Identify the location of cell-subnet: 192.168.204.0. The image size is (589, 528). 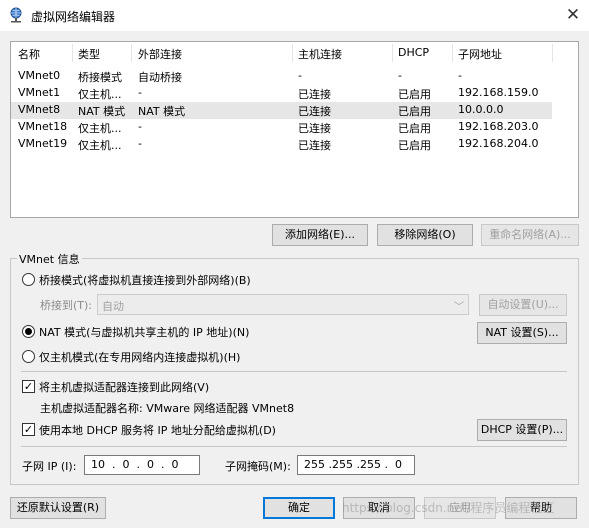
(498, 143).